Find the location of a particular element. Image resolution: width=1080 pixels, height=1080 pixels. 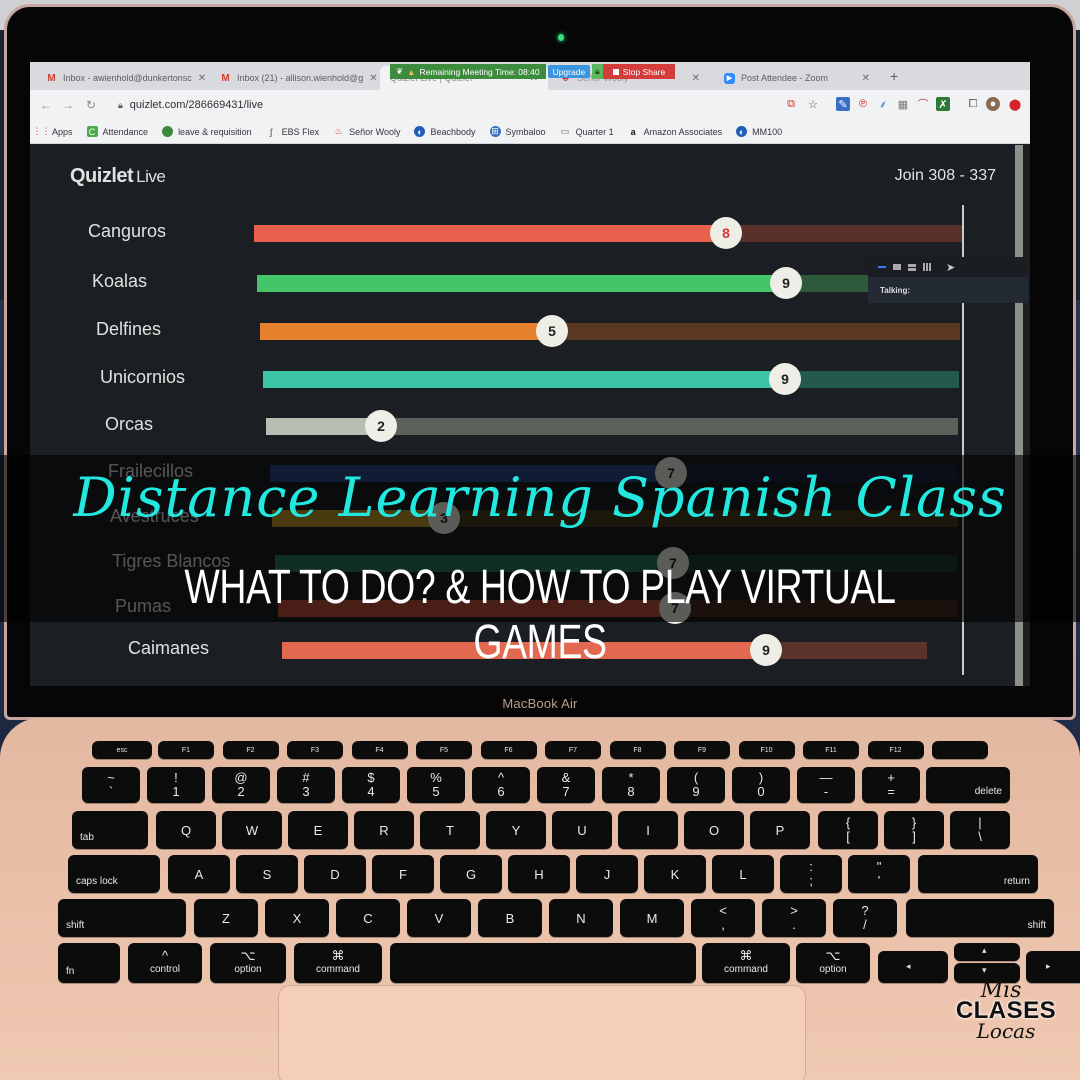

upgrade-button: Upgrade is located at coordinates (569, 71).